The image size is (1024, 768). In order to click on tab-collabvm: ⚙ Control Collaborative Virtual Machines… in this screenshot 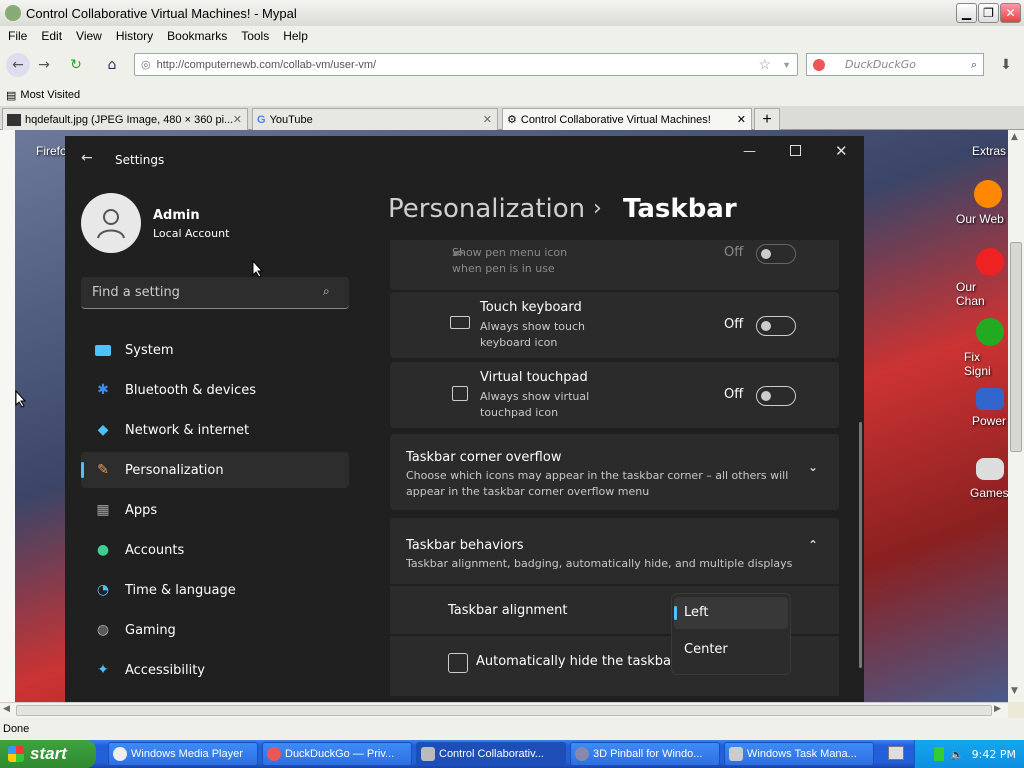, I will do `click(627, 119)`.